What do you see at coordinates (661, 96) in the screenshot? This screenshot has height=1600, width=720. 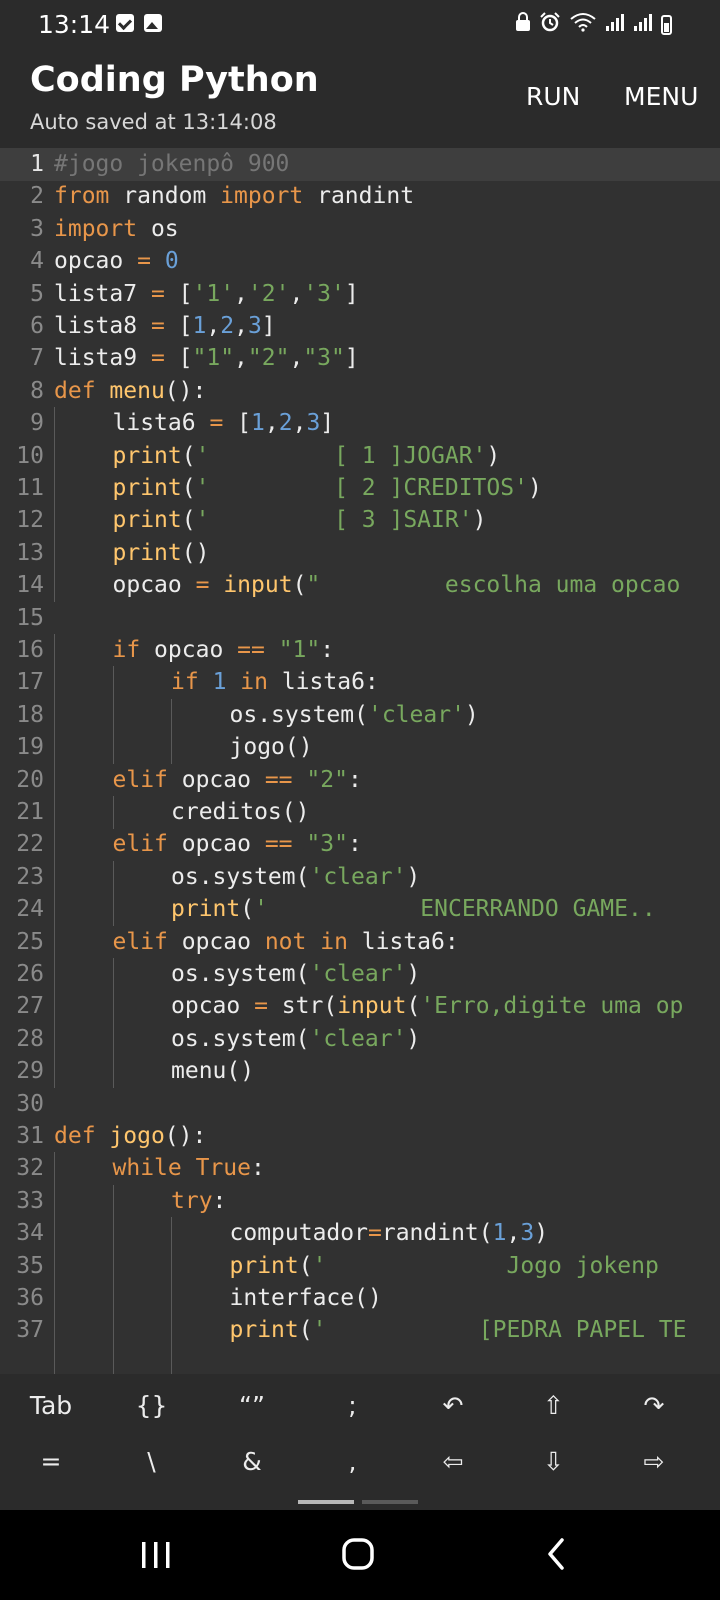 I see `menu-button: MENU` at bounding box center [661, 96].